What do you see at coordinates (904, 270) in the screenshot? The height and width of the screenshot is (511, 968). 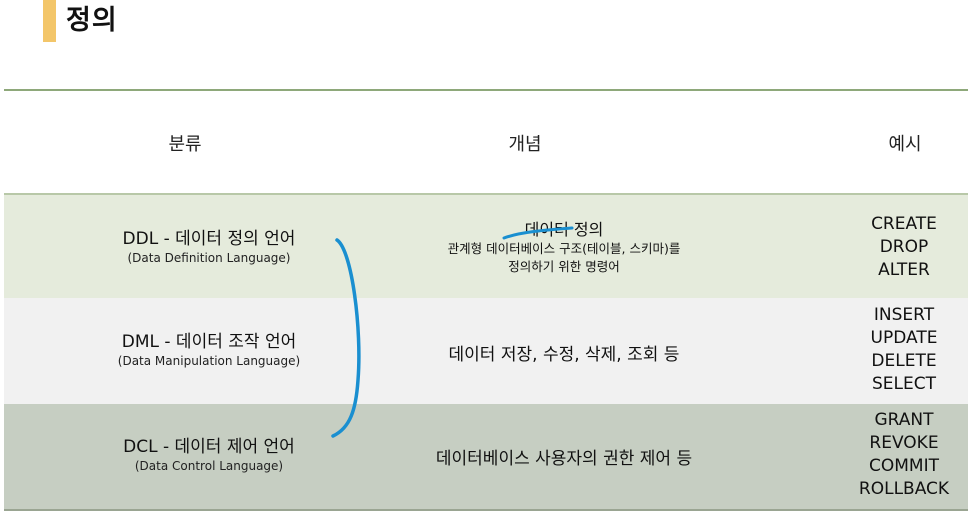 I see `example-item: ALTER` at bounding box center [904, 270].